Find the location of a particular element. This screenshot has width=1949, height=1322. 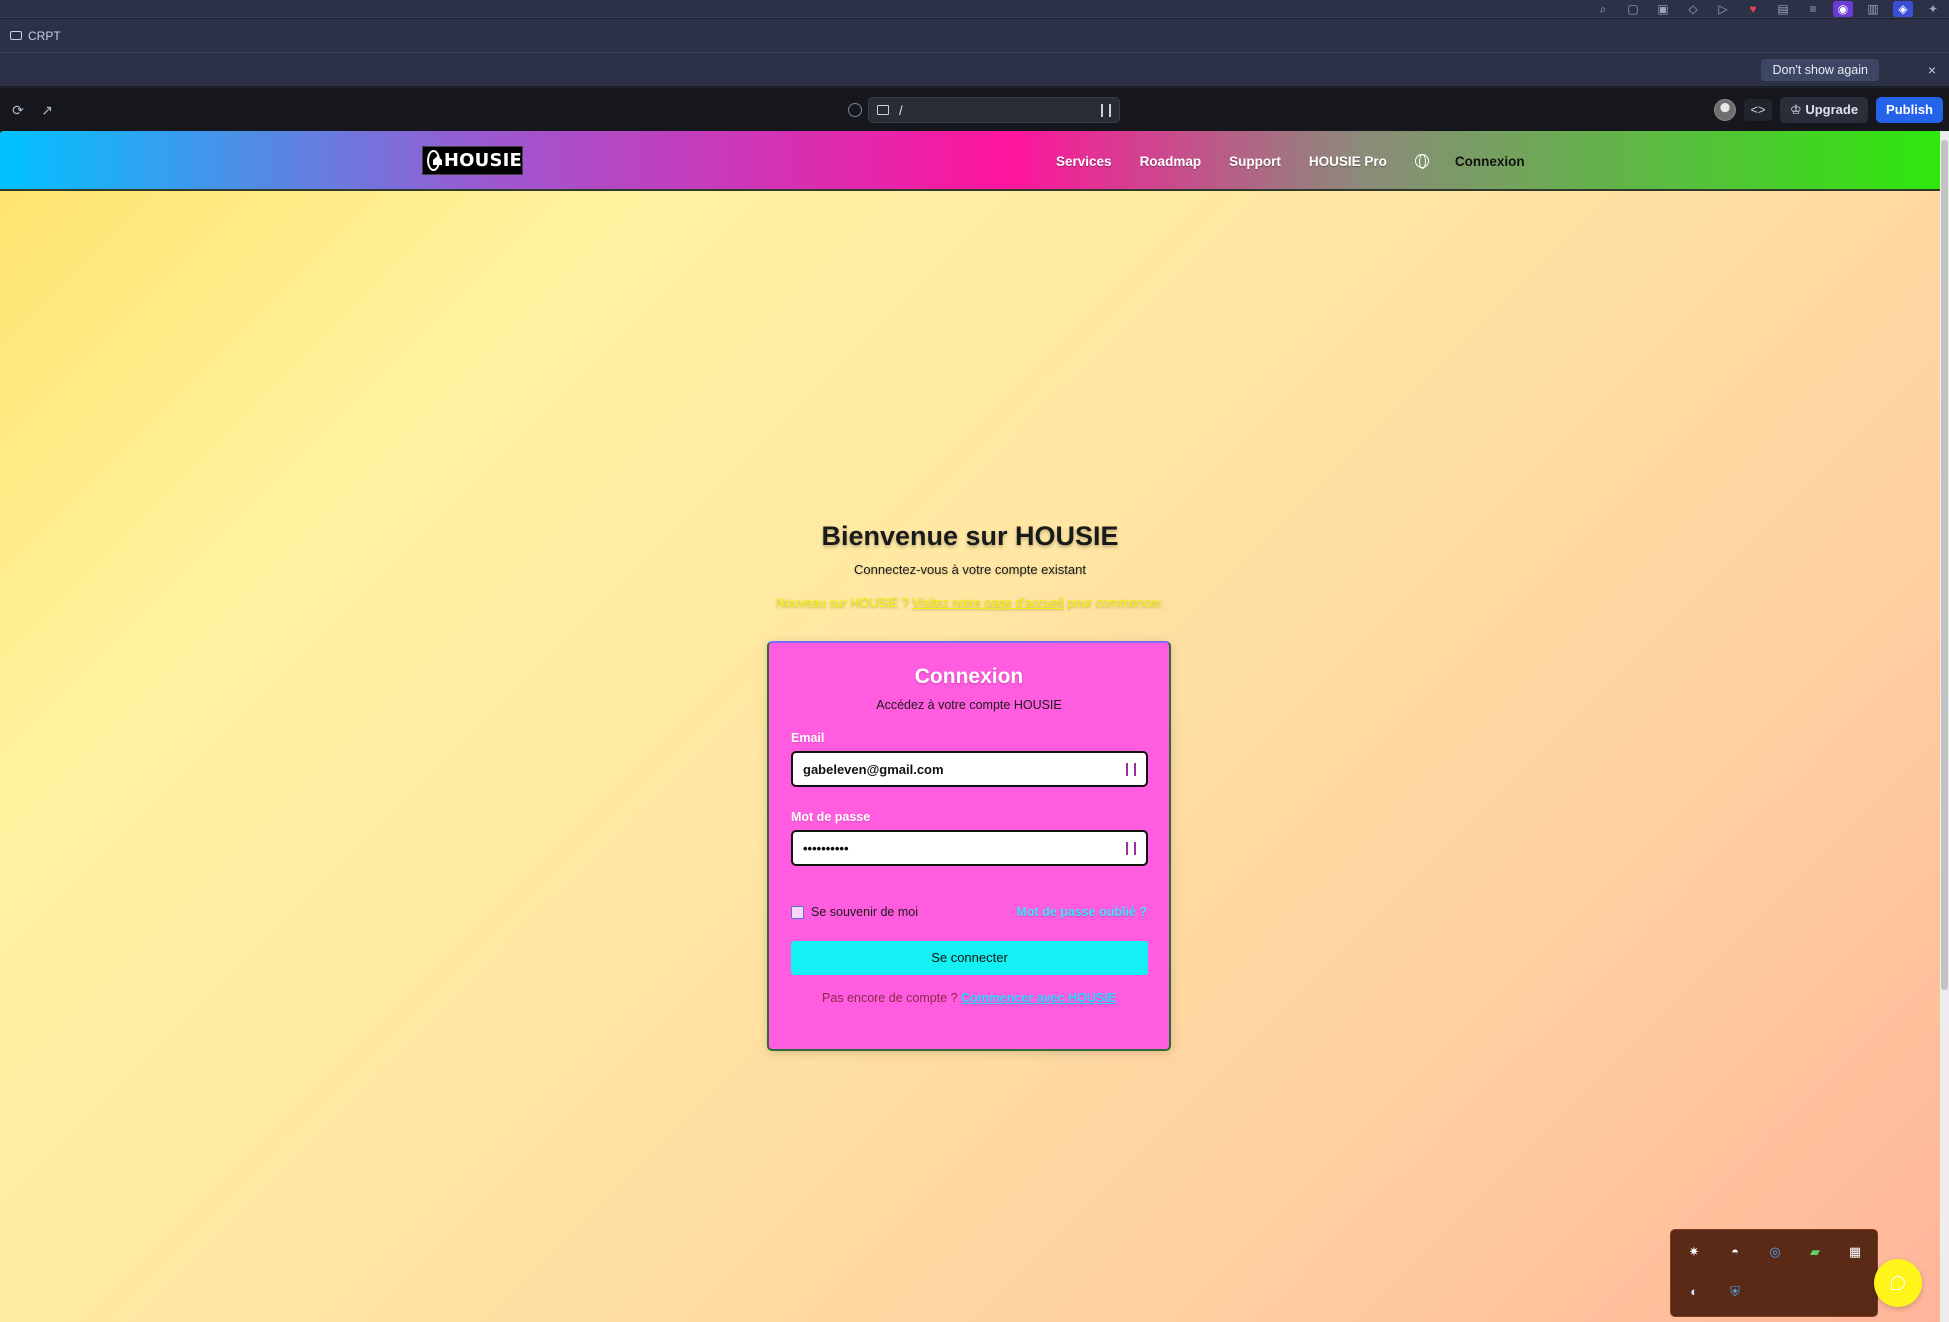

email-value: gabeleven@gmail.com is located at coordinates (873, 769).